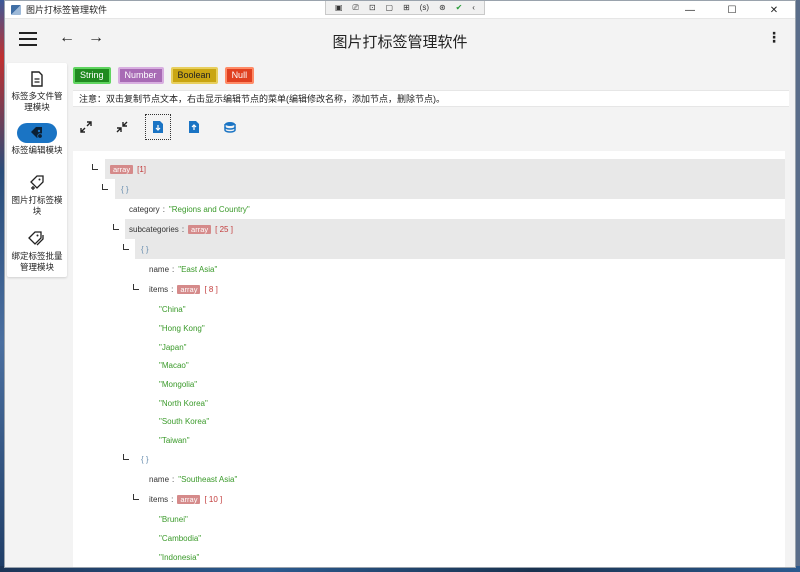 Image resolution: width=800 pixels, height=572 pixels. I want to click on debug-select-icon: ▣, so click(339, 7).